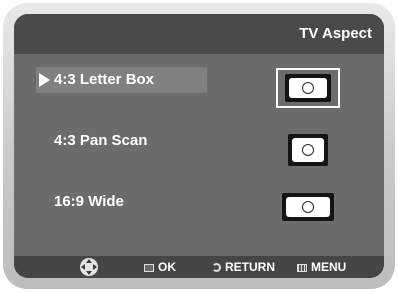 This screenshot has height=292, width=398. Describe the element at coordinates (89, 267) in the screenshot. I see `dpad-icon` at that location.